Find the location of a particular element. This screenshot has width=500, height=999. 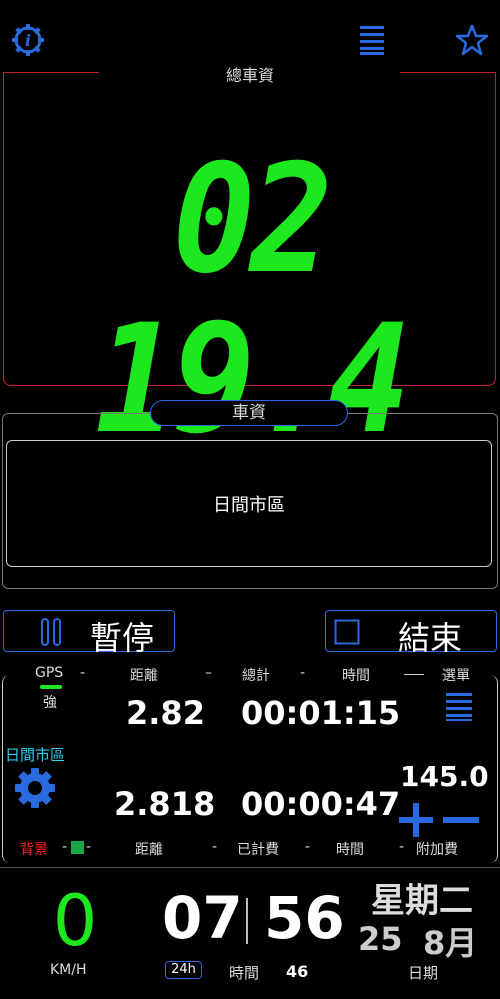

gps-strength: 強 is located at coordinates (50, 703).